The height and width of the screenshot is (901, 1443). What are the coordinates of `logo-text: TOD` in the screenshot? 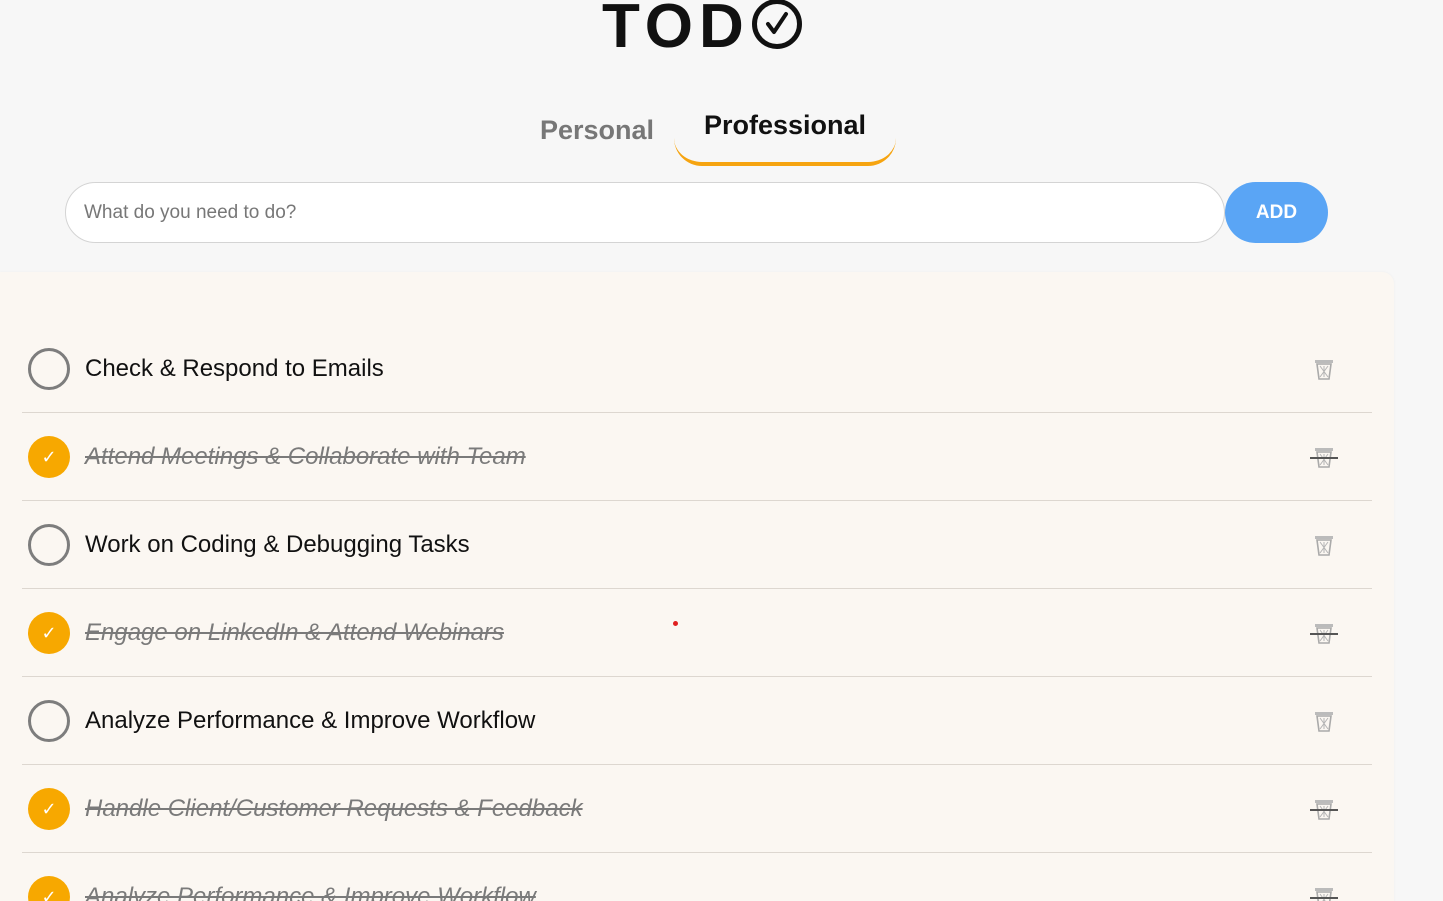 It's located at (676, 30).